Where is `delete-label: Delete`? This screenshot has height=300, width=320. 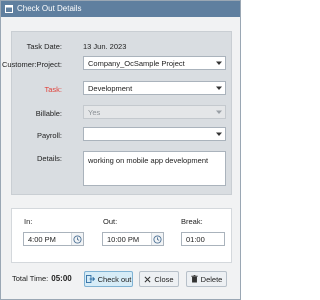 delete-label: Delete is located at coordinates (211, 279).